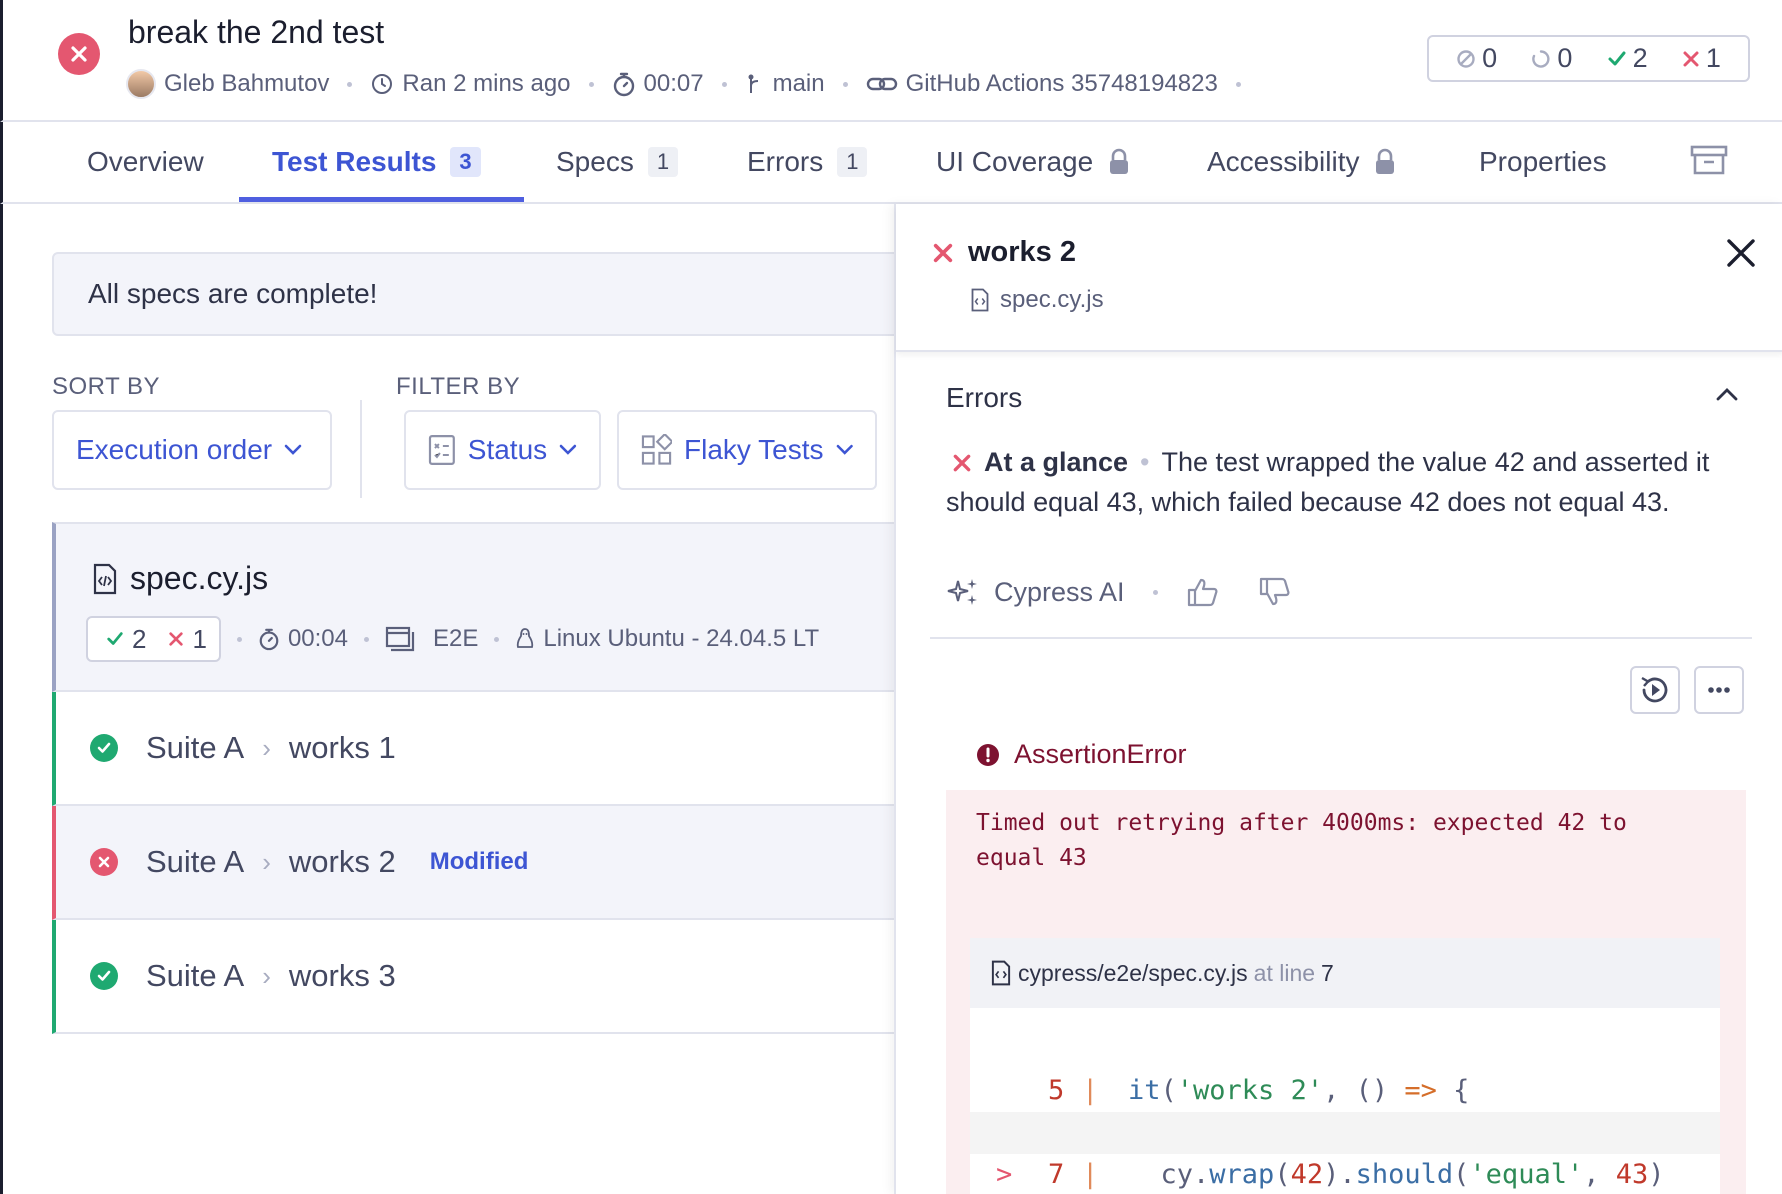 The image size is (1782, 1194). I want to click on tab-errors: Errors 1, so click(807, 162).